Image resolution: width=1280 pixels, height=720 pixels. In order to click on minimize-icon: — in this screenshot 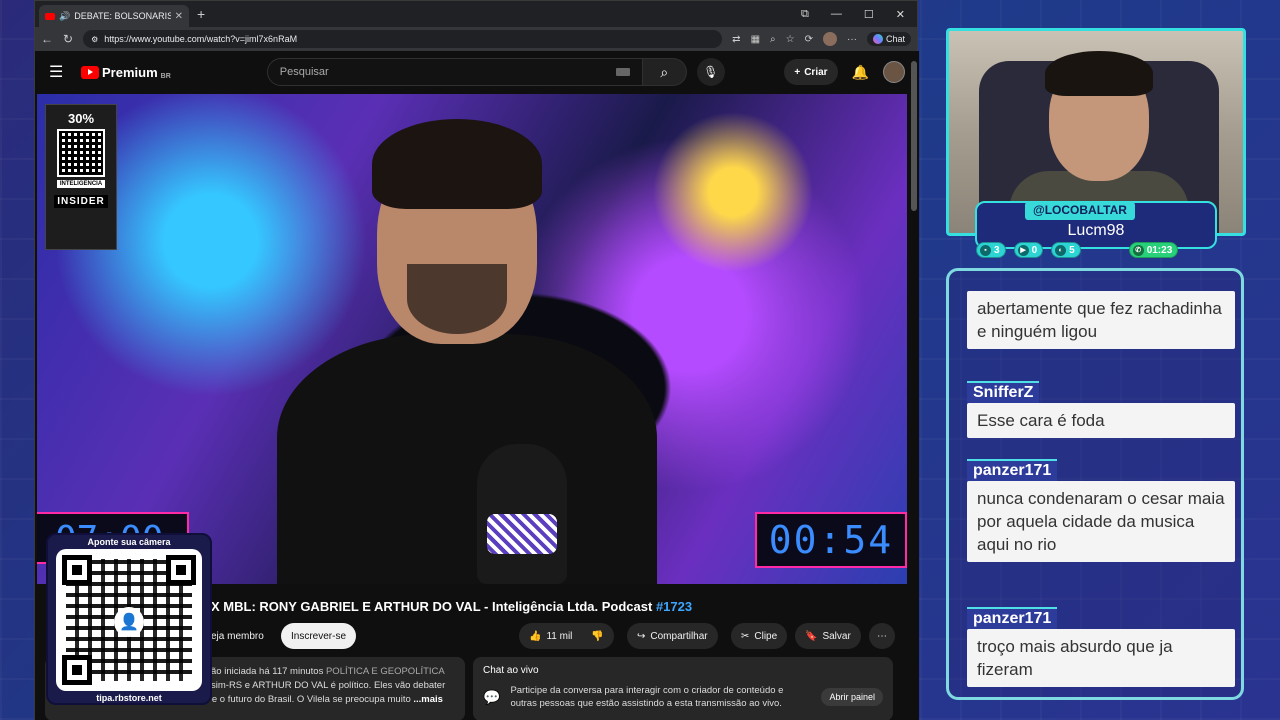, I will do `click(836, 14)`.